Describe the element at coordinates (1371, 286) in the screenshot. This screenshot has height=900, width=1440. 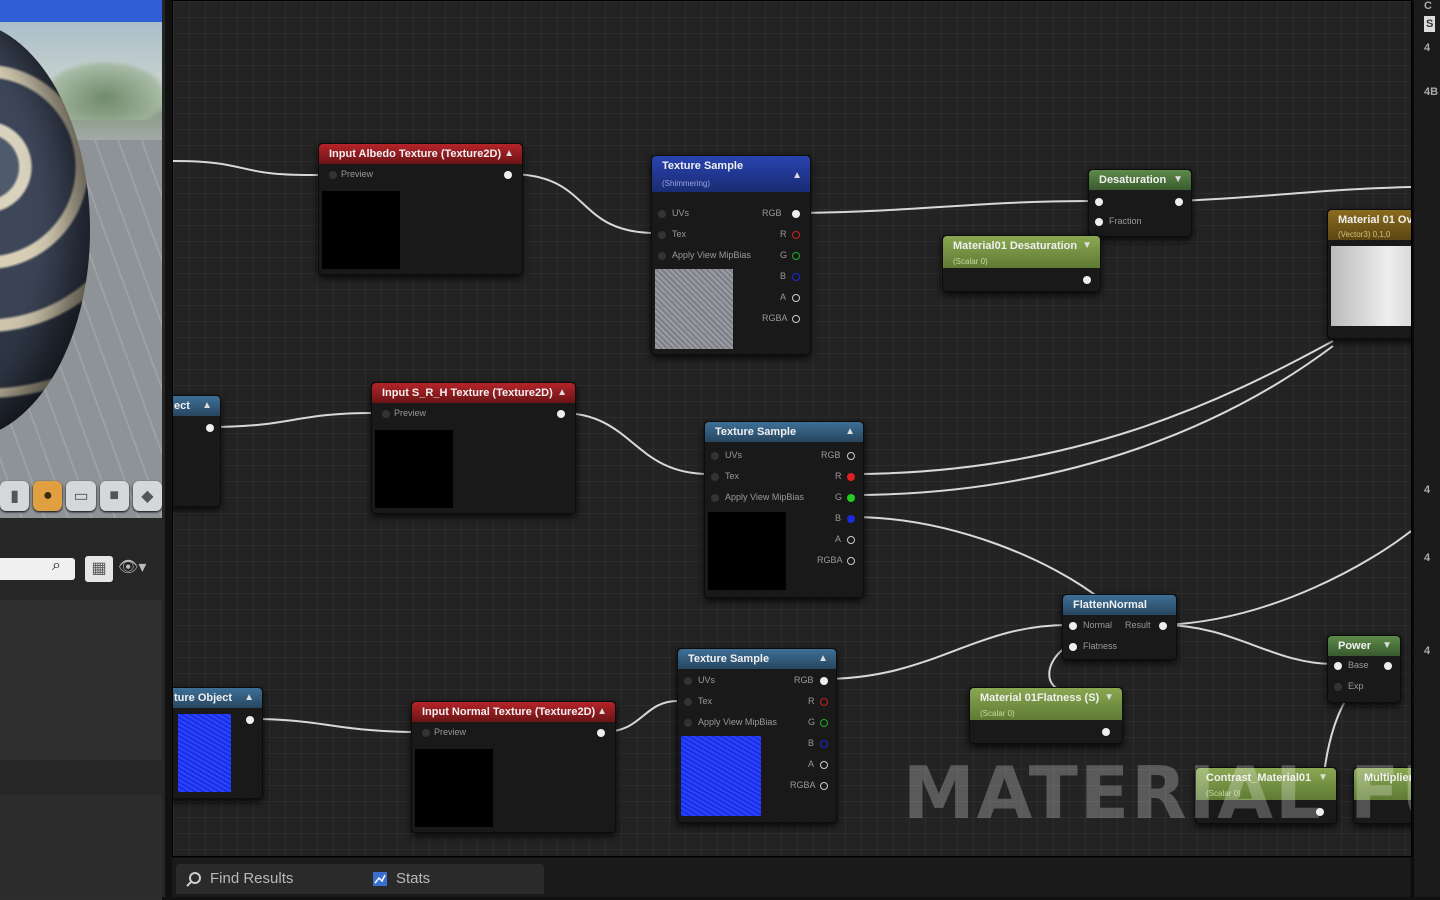
I see `color-preview` at that location.